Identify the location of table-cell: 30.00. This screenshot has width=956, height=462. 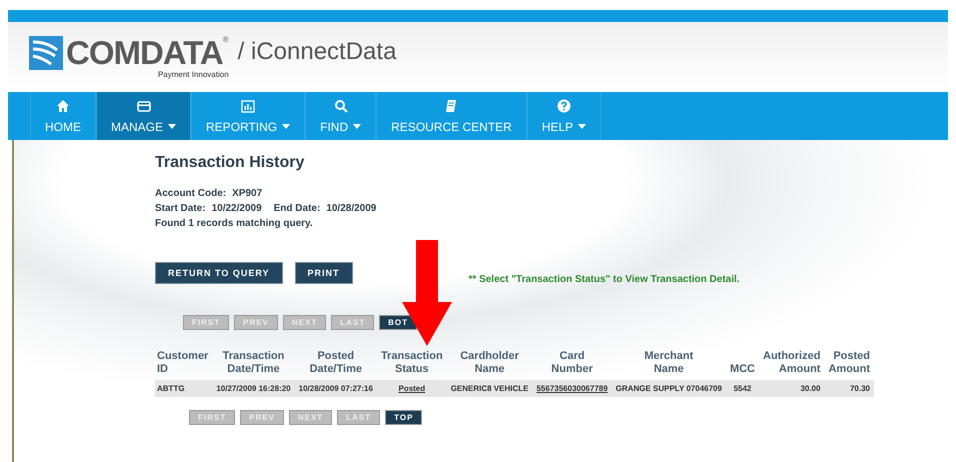
(791, 388).